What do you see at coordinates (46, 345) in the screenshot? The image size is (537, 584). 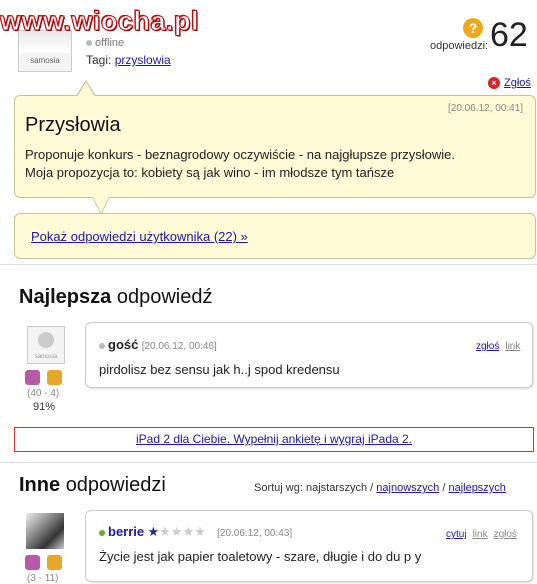 I see `best-author-avatar: samosia` at bounding box center [46, 345].